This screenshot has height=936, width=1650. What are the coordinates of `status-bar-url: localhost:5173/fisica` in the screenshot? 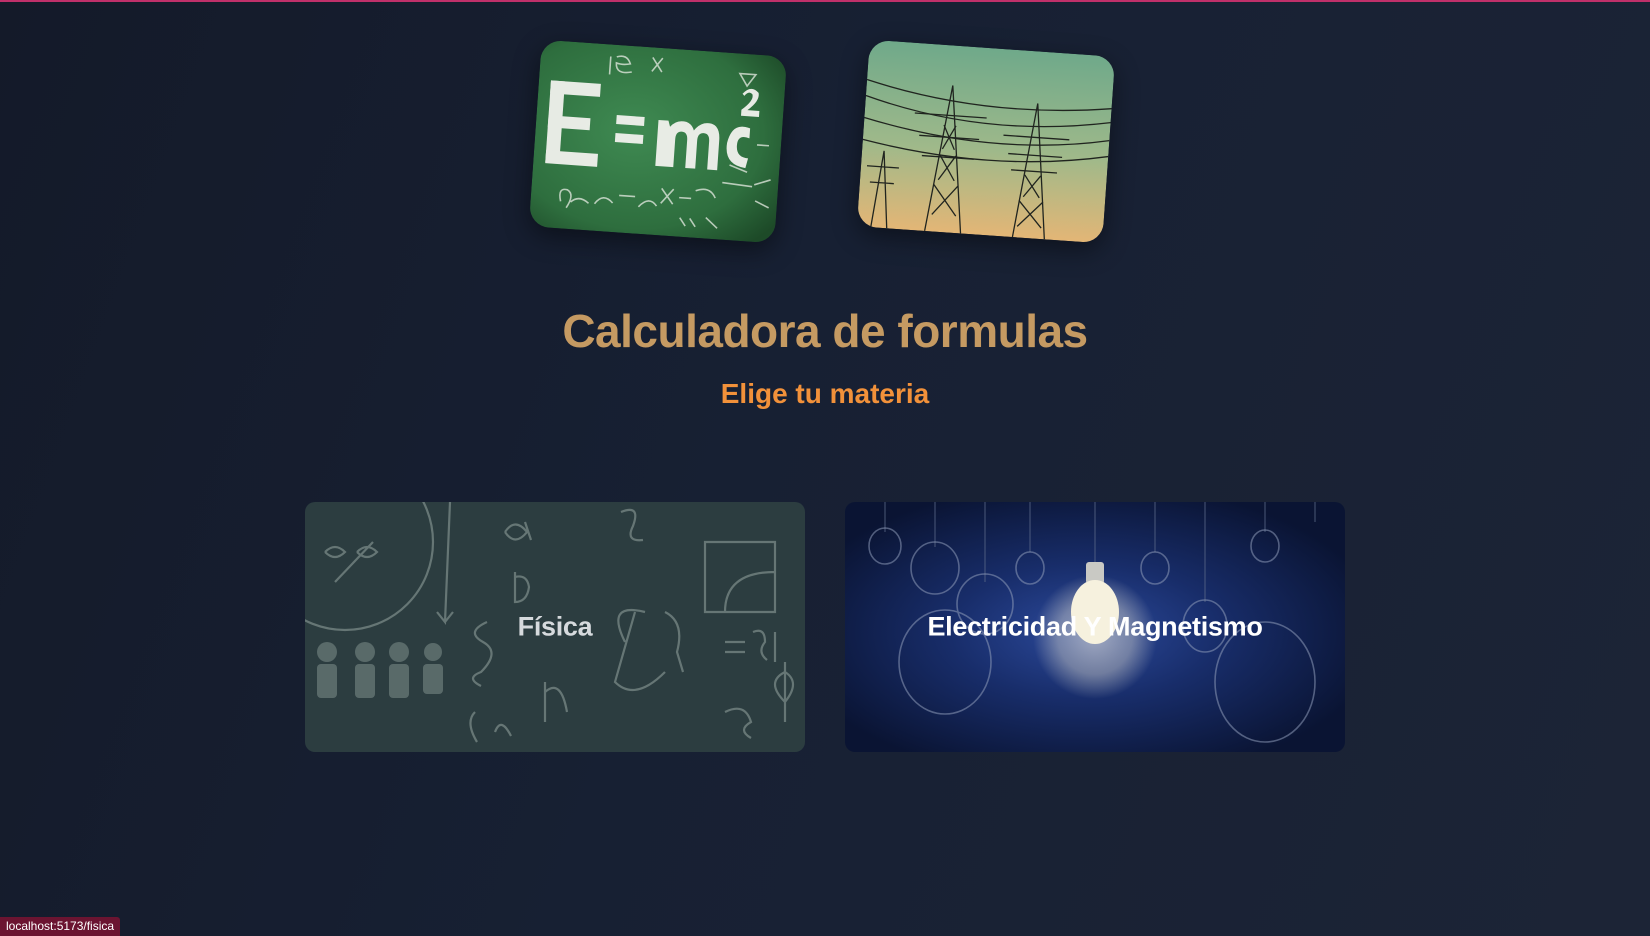 It's located at (60, 926).